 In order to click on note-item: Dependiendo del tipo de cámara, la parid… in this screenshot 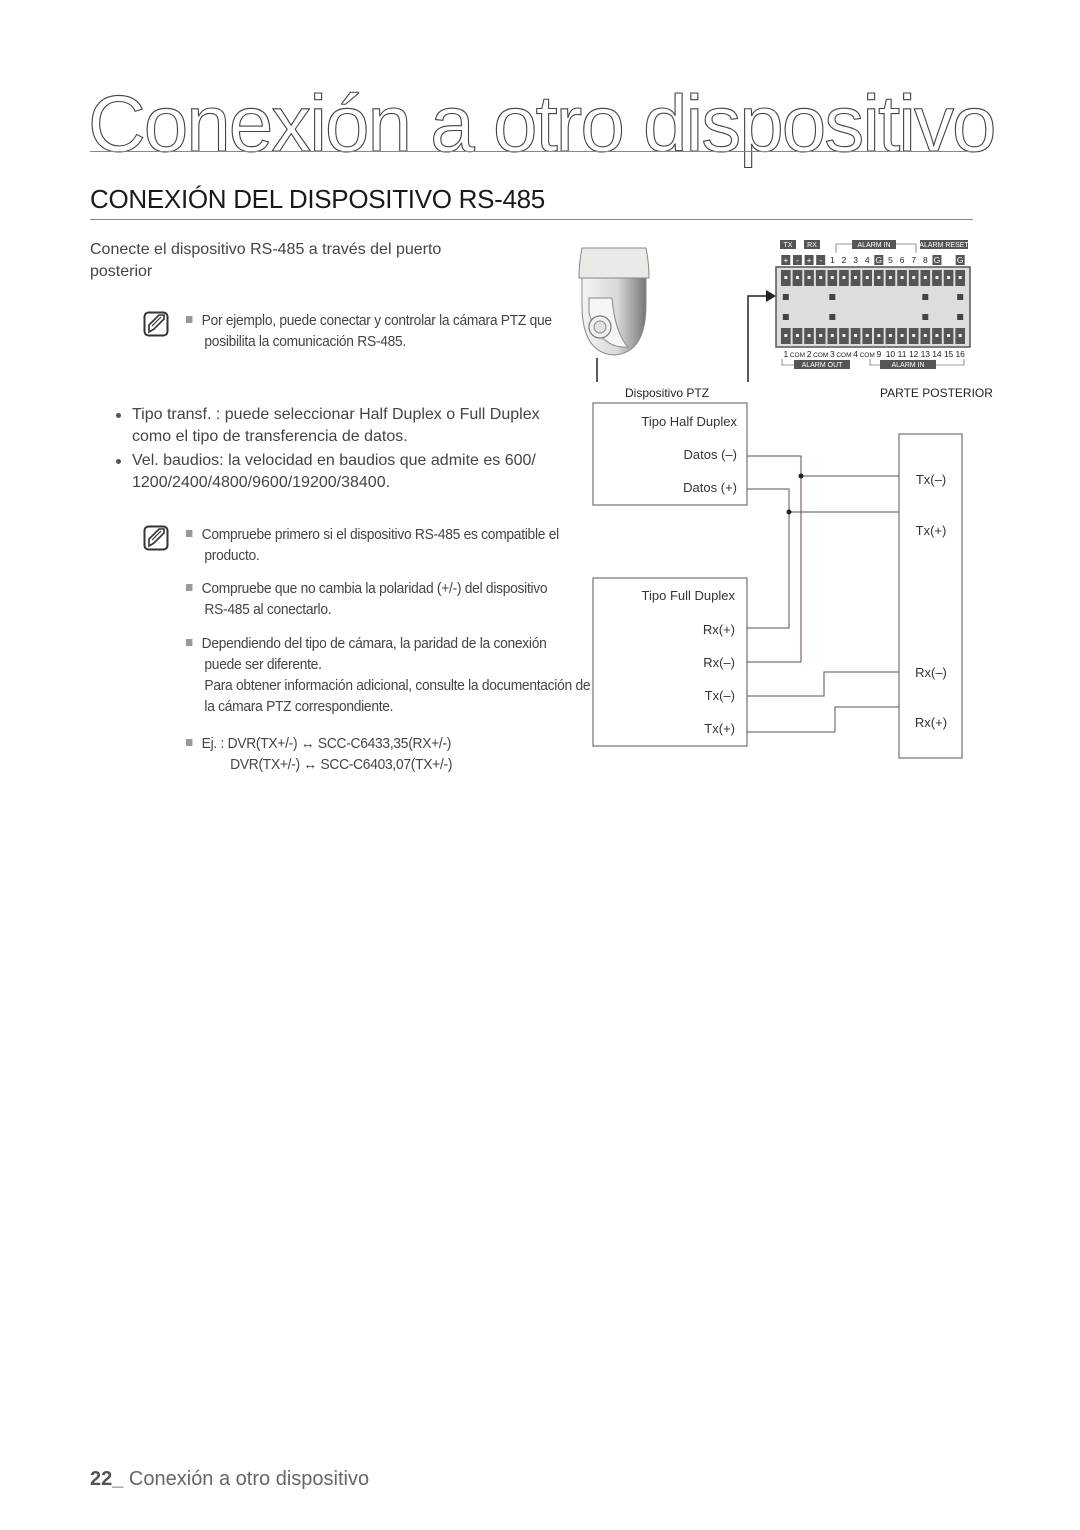, I will do `click(396, 675)`.